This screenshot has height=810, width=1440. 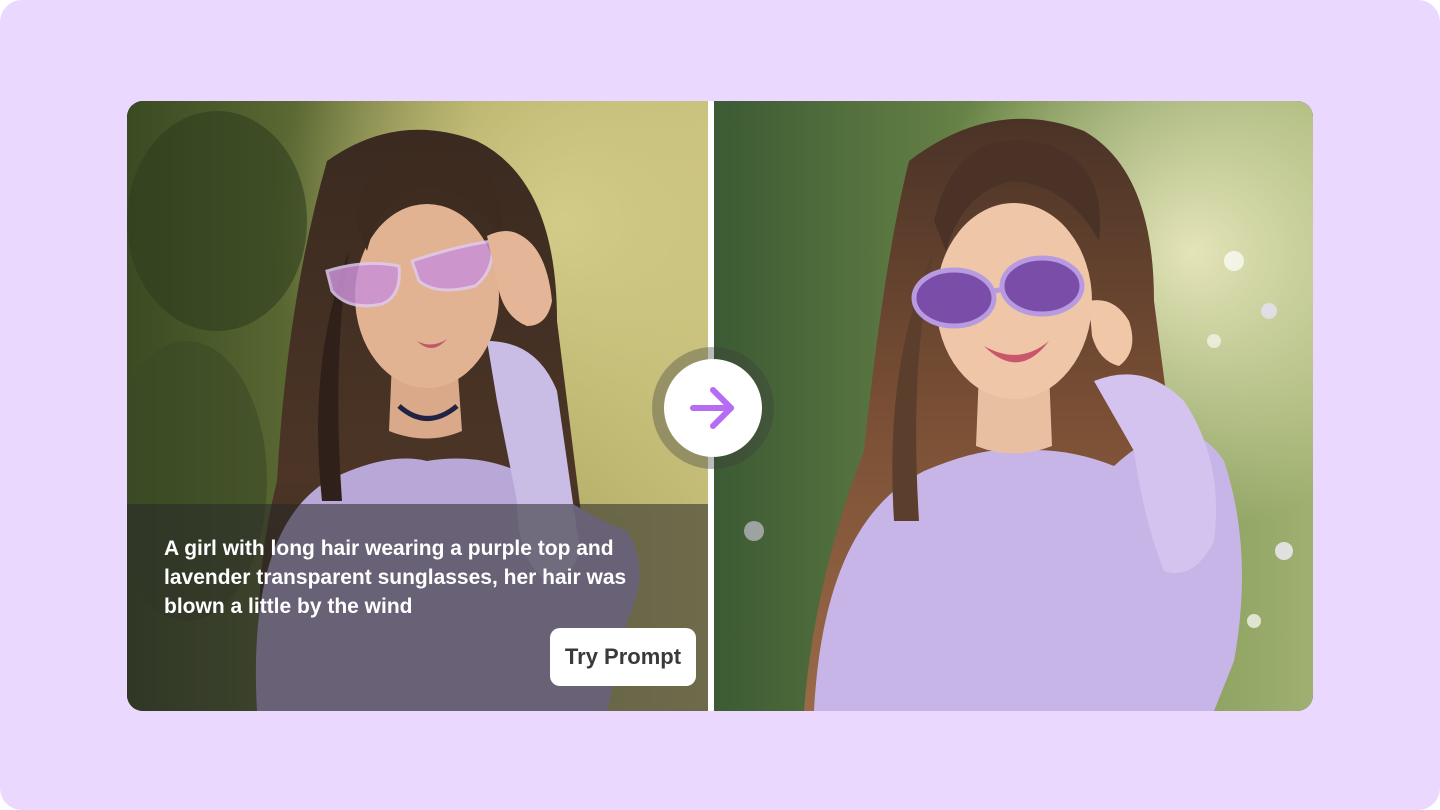 I want to click on arrow-right-icon, so click(x=712, y=408).